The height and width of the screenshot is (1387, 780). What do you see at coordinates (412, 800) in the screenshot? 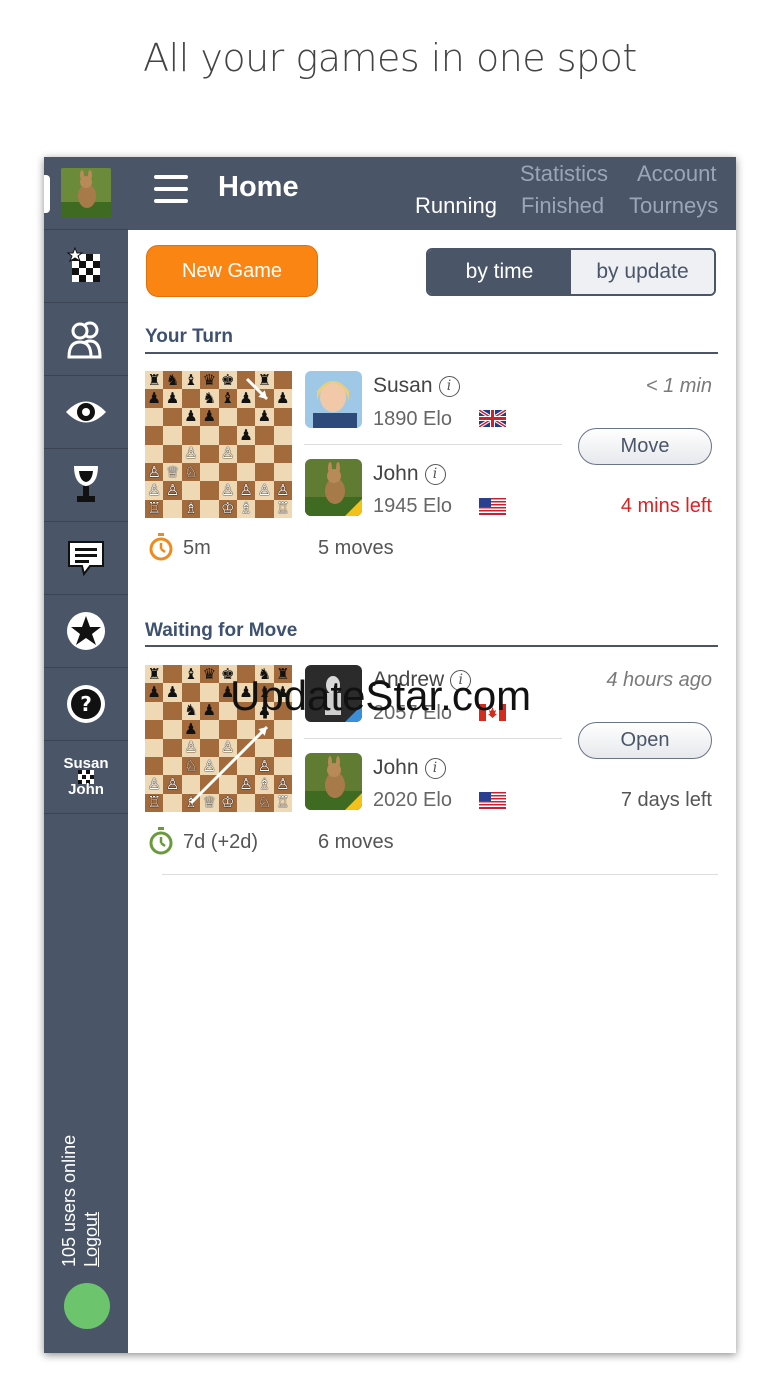
I see `player-elo: 2020 Elo` at bounding box center [412, 800].